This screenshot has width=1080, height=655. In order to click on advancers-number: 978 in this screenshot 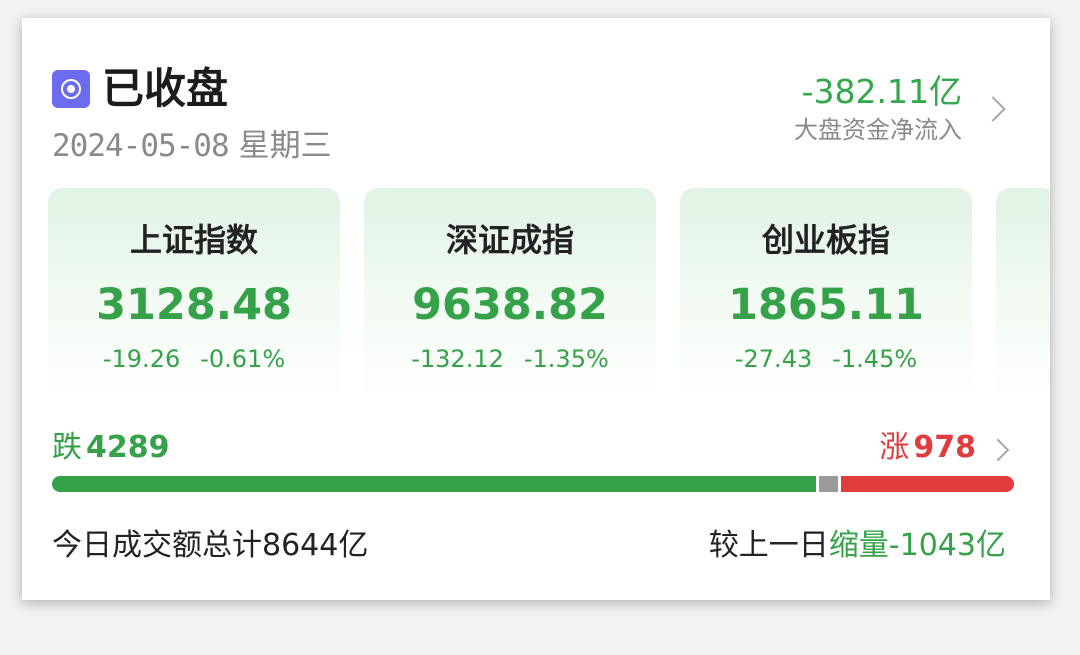, I will do `click(944, 447)`.